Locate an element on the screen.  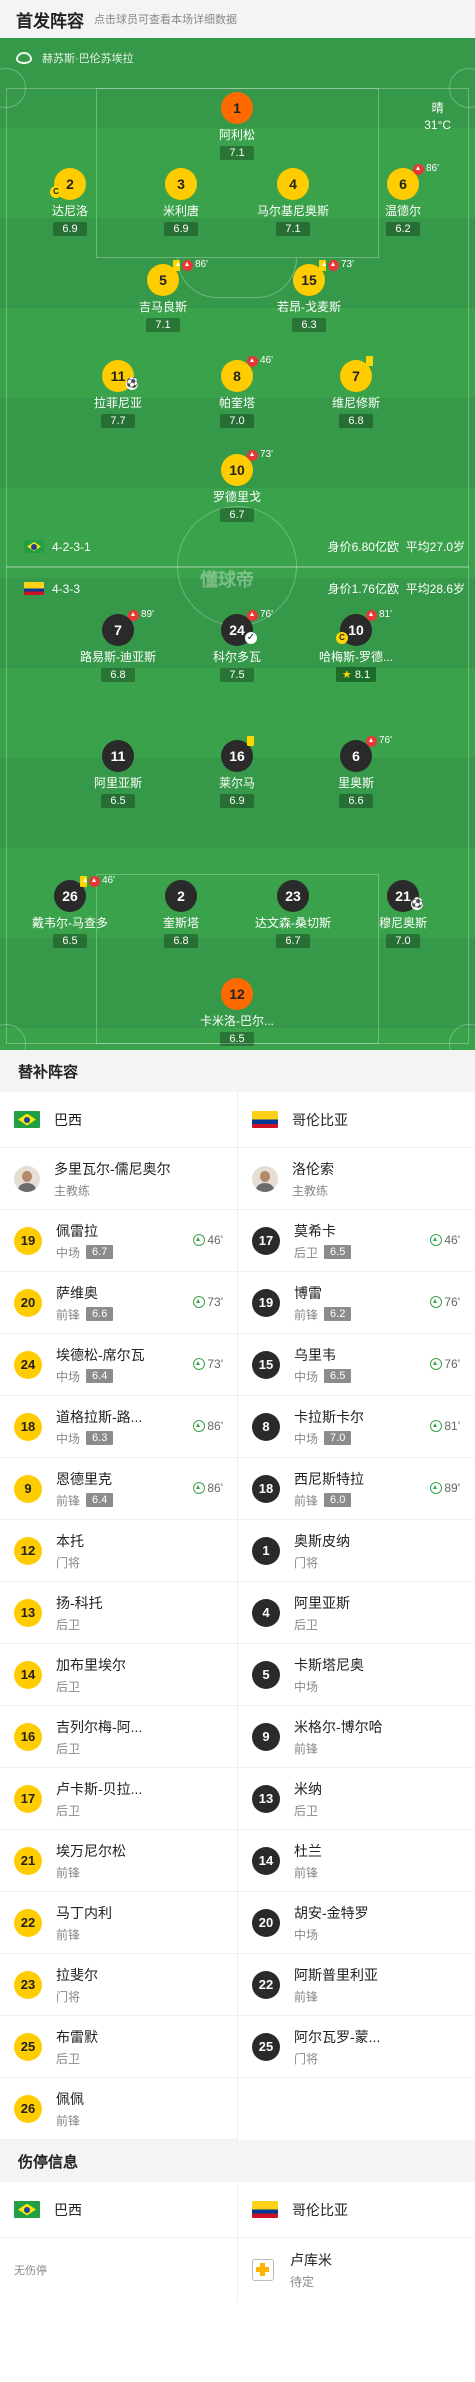
player-name: 罗德里戈 is located at coordinates (236, 497).